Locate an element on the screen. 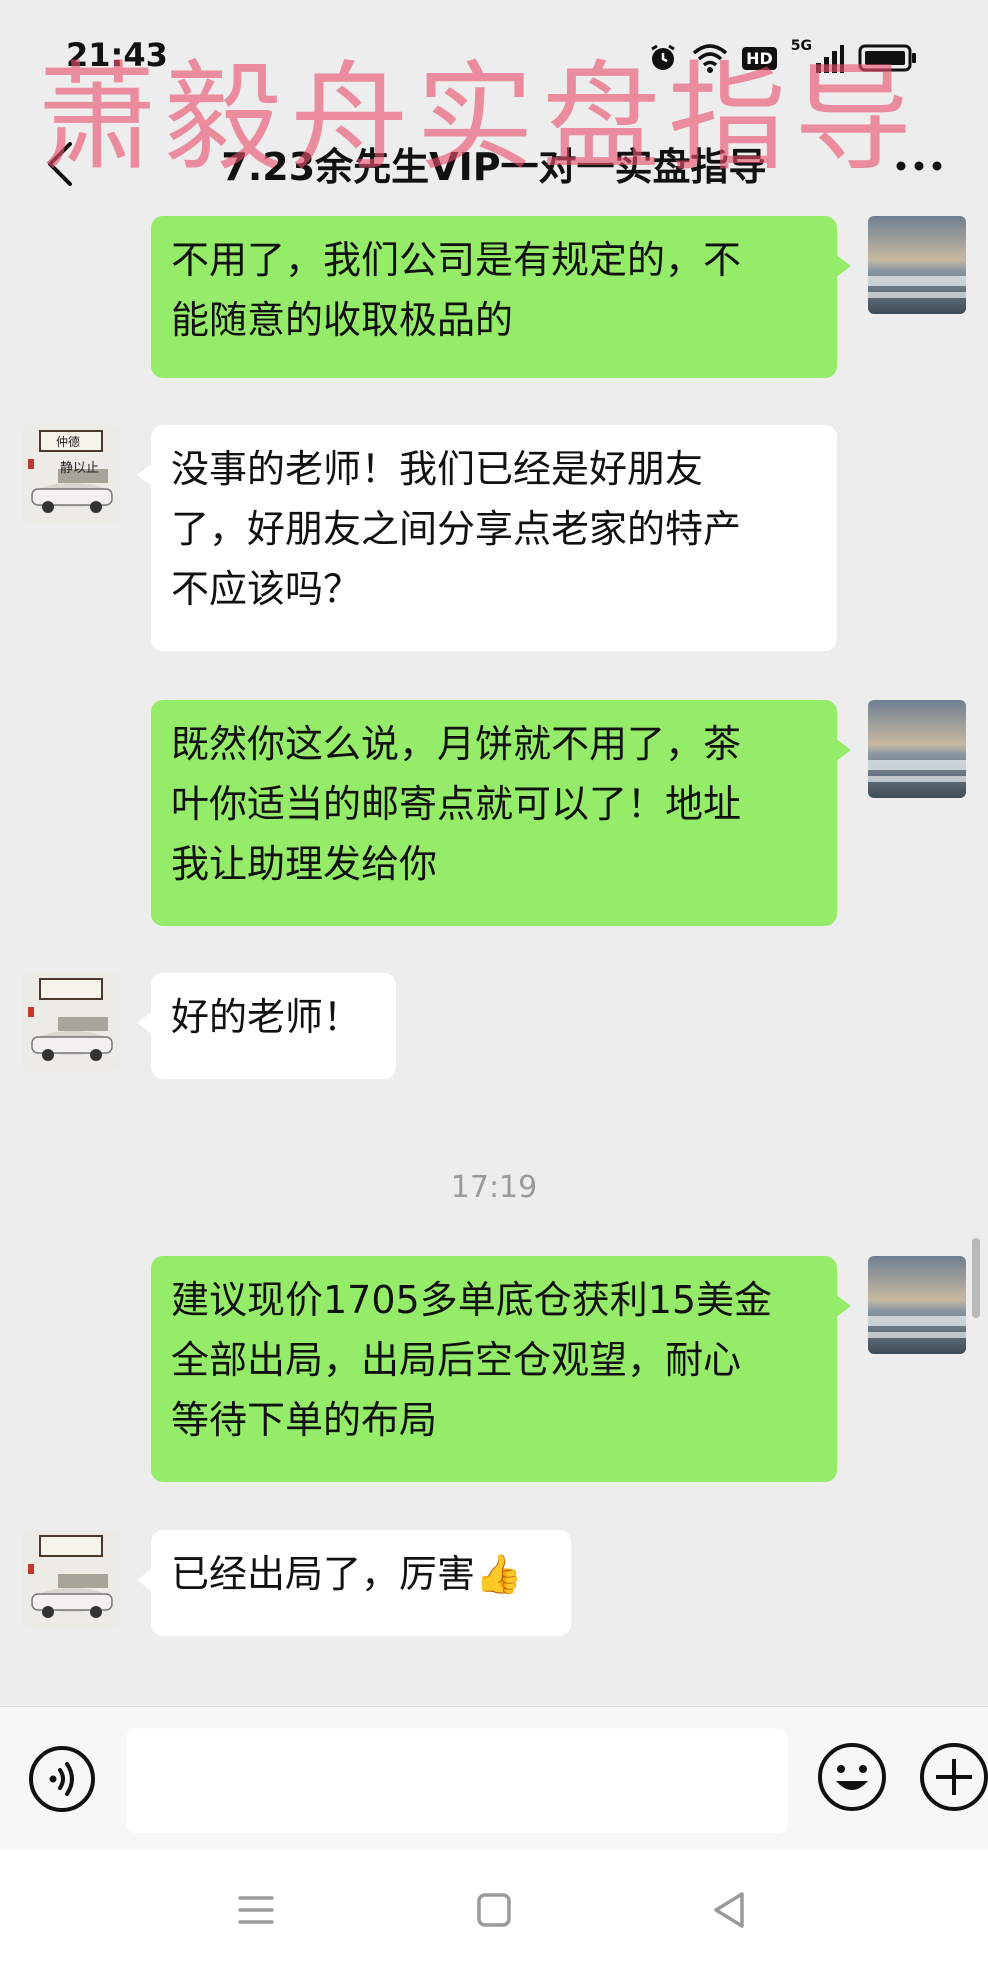 The height and width of the screenshot is (1972, 988). message-bubble-self: 既然你这么说，月饼就不用了，茶 叶你适当的邮寄点就可以了！地址 我让助理发给你 is located at coordinates (501, 813).